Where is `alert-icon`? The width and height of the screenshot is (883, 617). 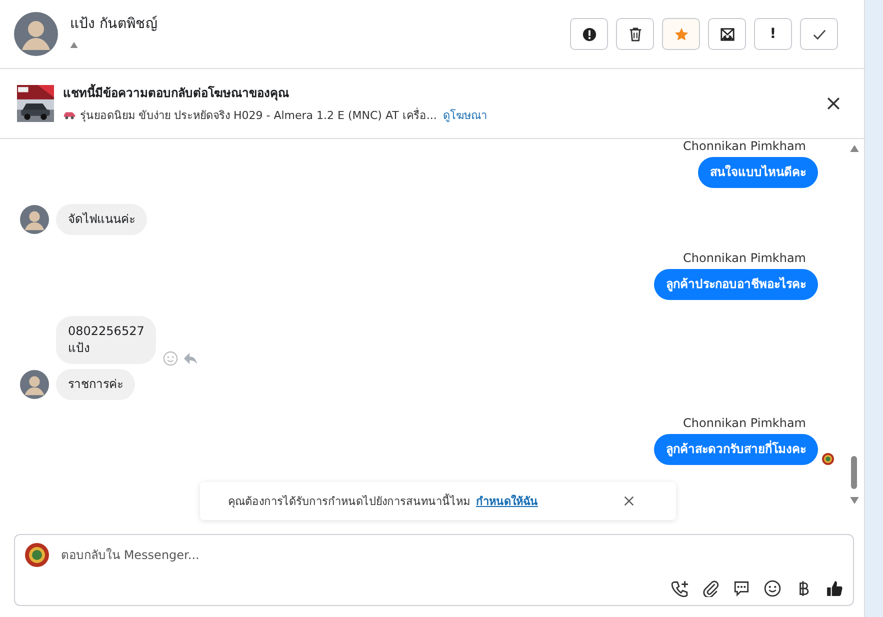
alert-icon is located at coordinates (589, 34).